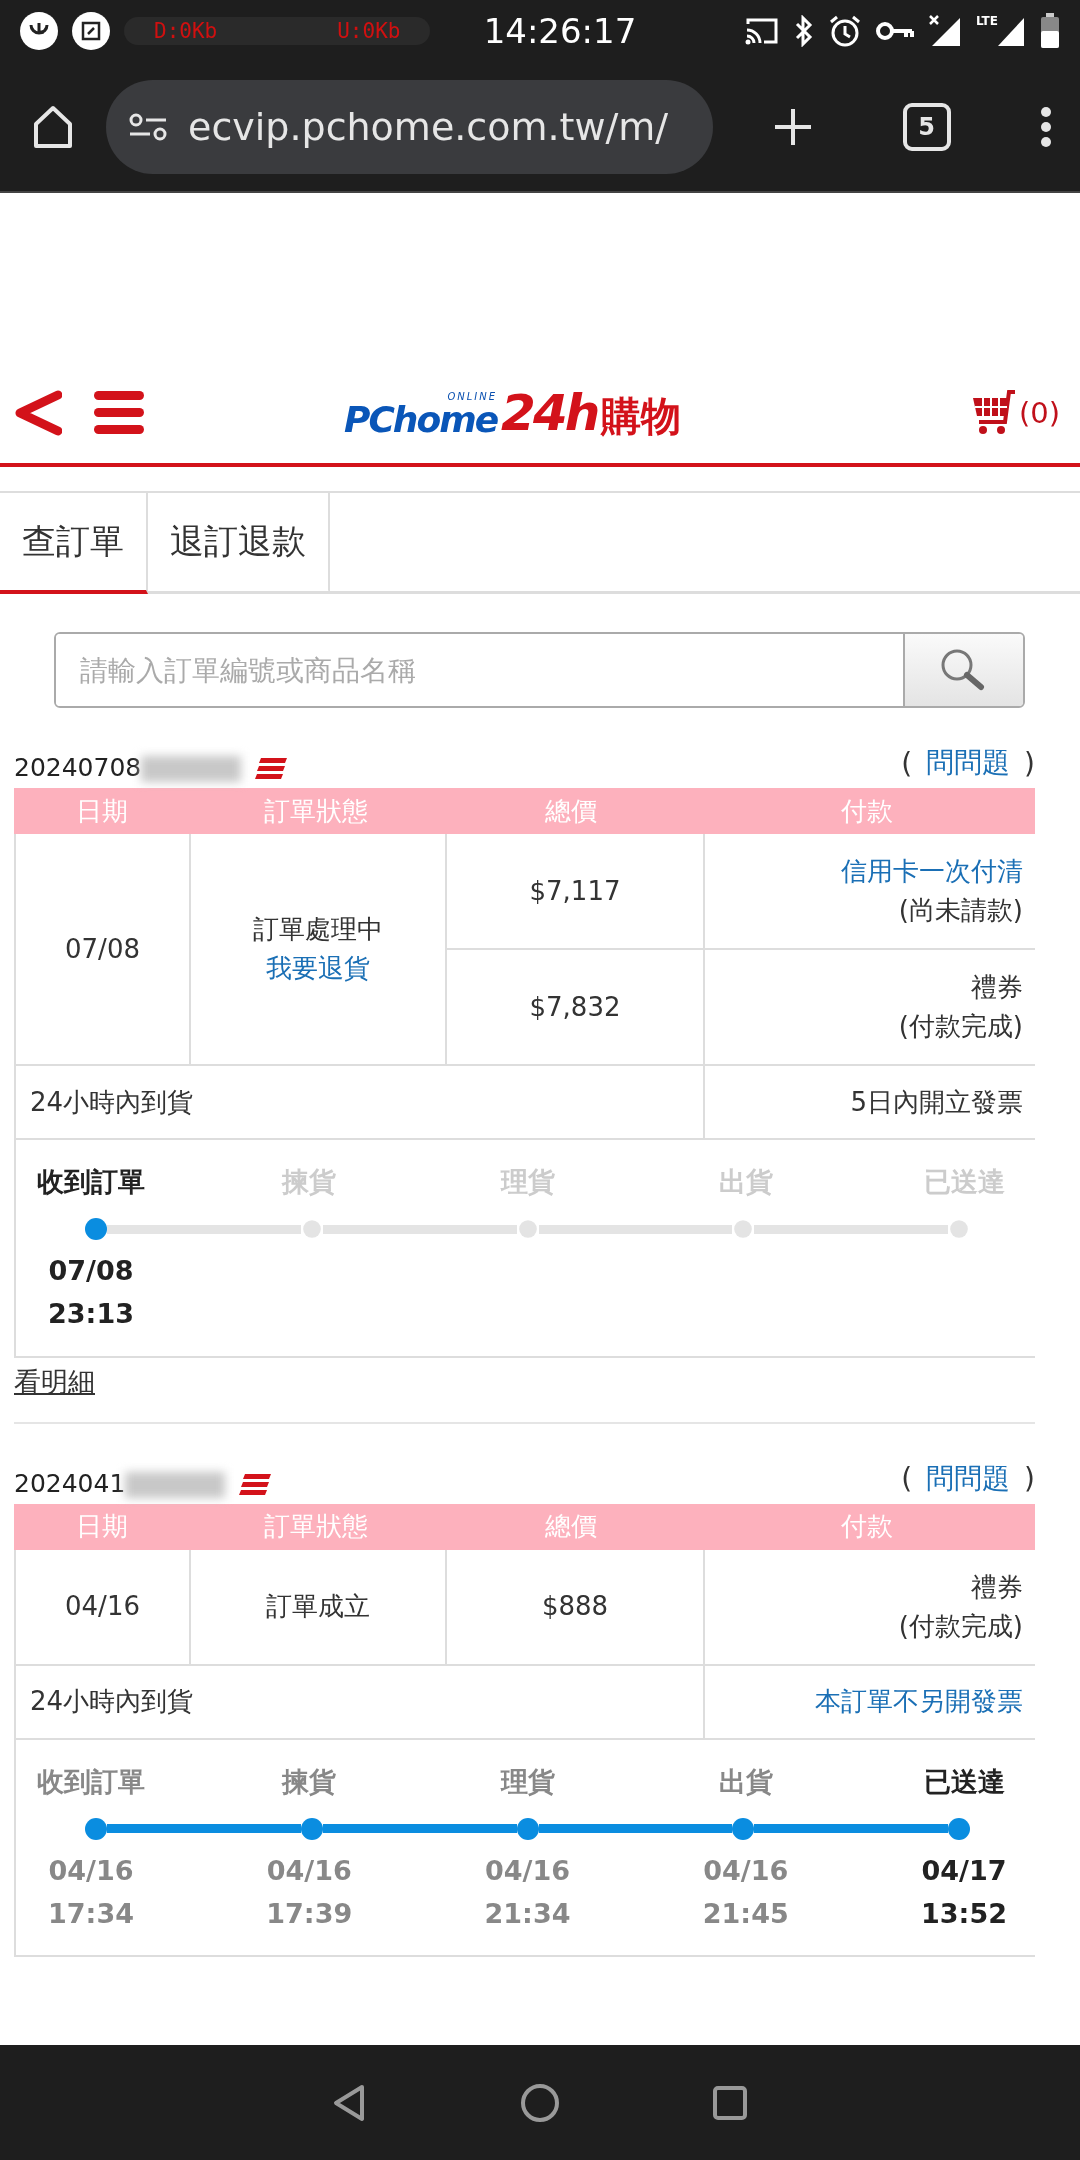  I want to click on step-date: 07/08, so click(91, 1271).